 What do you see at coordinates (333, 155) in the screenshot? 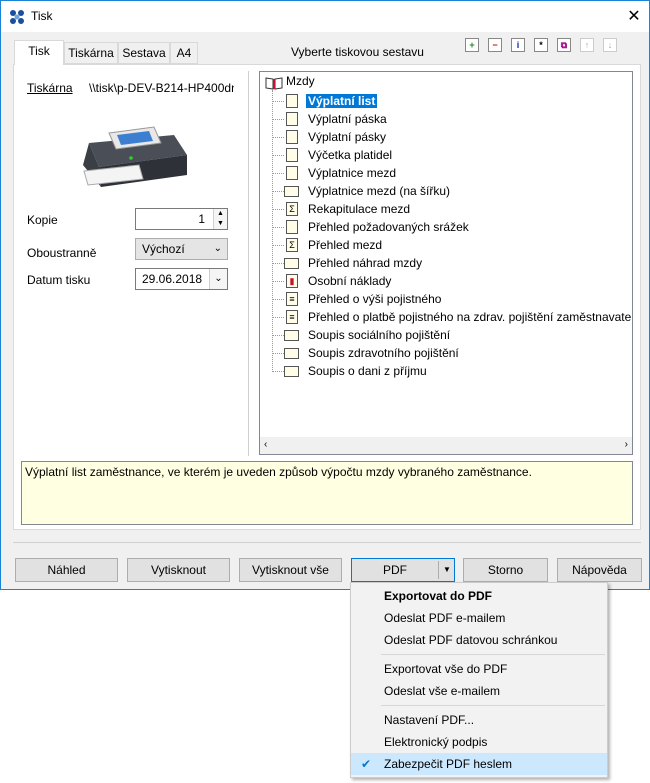
I see `tree-item: Výčetka platidel` at bounding box center [333, 155].